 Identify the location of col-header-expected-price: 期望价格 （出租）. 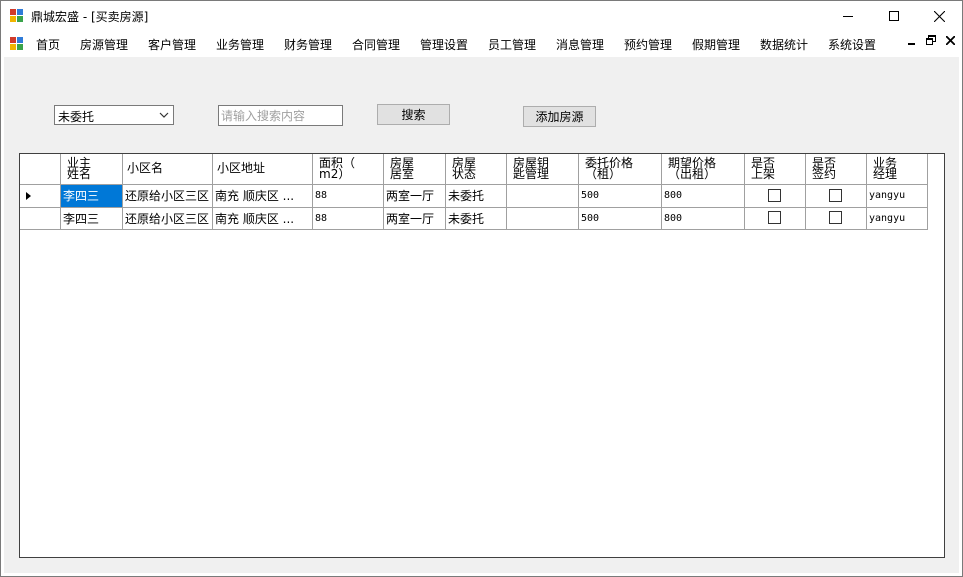
(703, 169).